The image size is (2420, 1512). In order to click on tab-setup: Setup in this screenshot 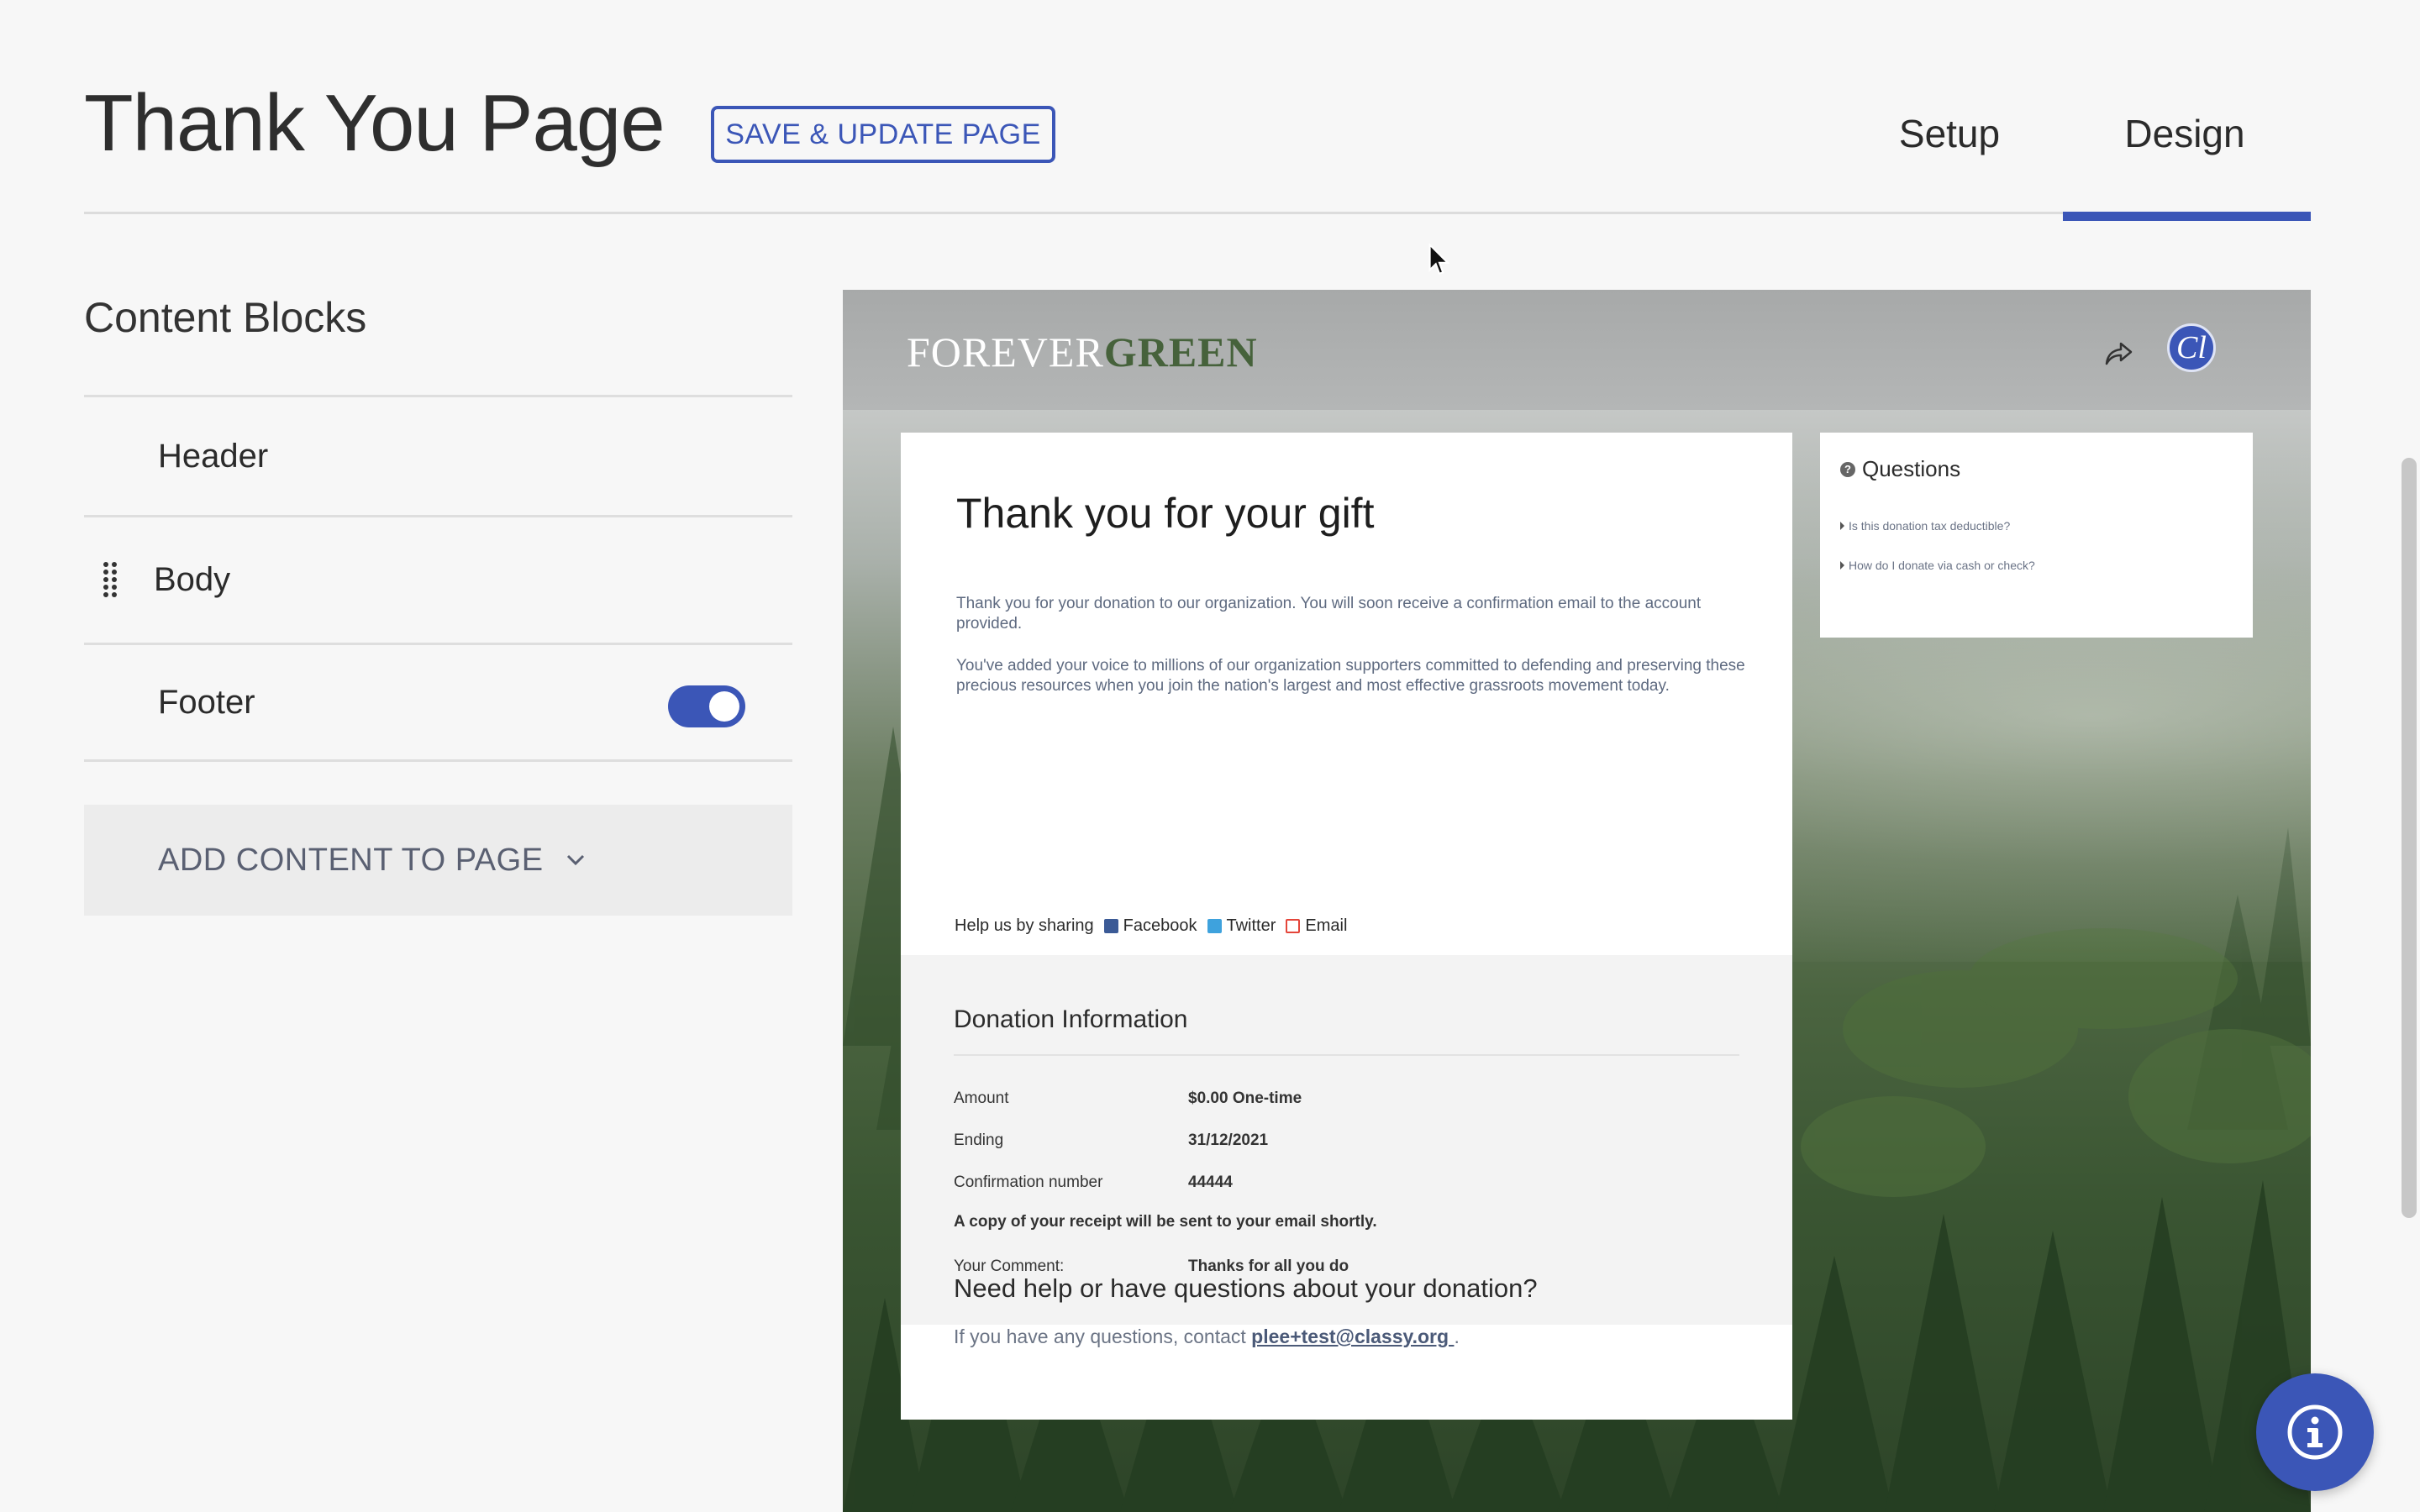, I will do `click(1949, 133)`.